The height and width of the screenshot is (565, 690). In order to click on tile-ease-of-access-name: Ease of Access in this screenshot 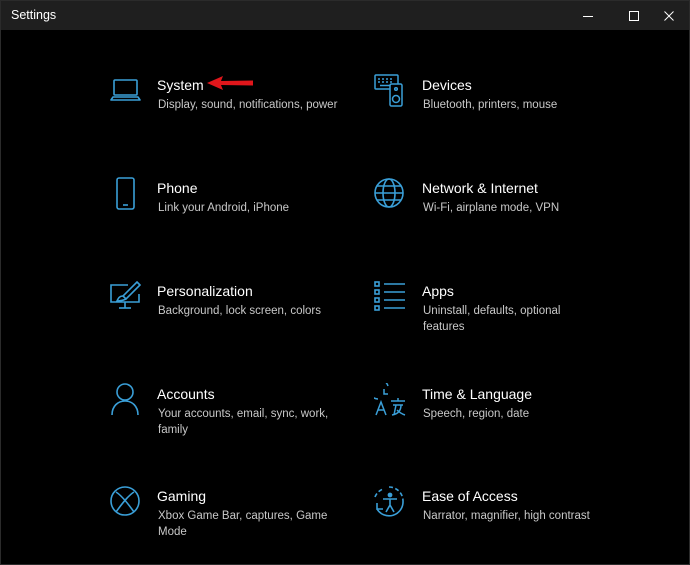, I will do `click(470, 496)`.